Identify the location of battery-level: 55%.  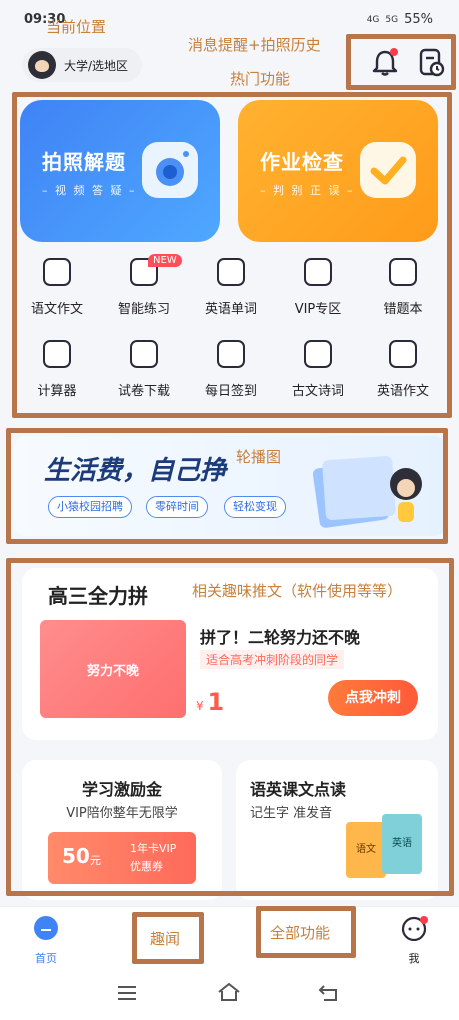
(418, 19).